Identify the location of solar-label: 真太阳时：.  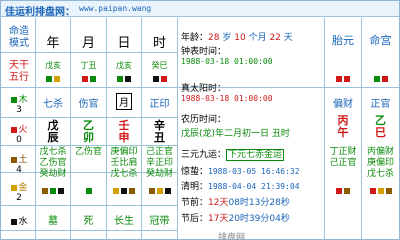
(204, 89).